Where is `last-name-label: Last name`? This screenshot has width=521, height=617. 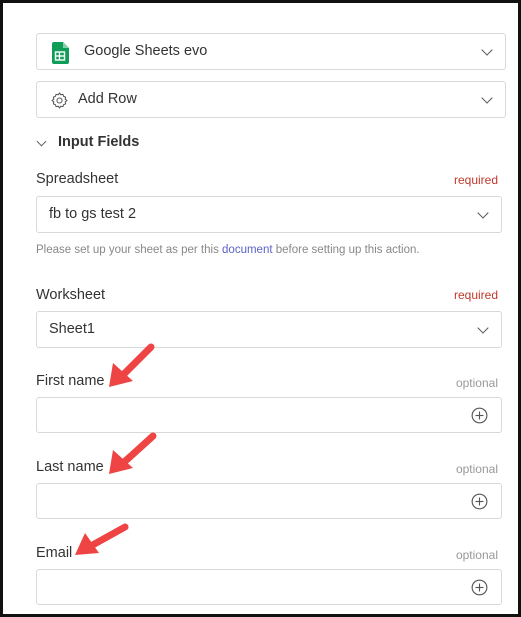 last-name-label: Last name is located at coordinates (70, 467).